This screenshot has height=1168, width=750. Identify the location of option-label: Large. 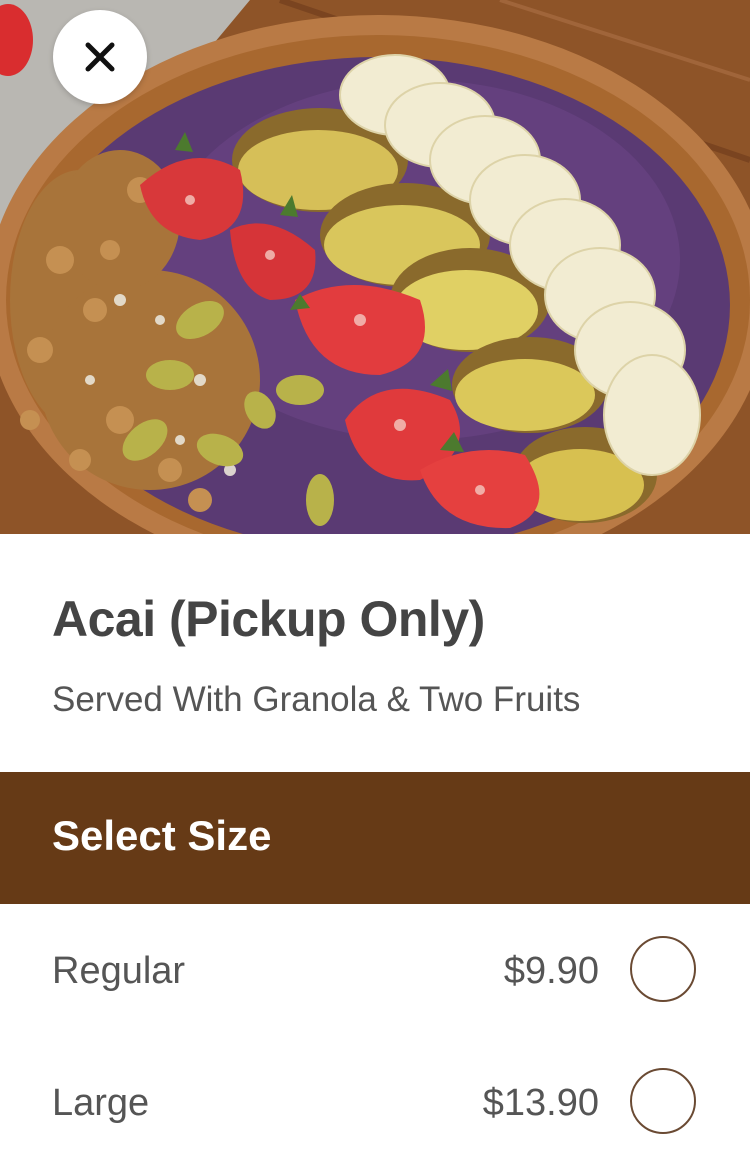
(101, 1103).